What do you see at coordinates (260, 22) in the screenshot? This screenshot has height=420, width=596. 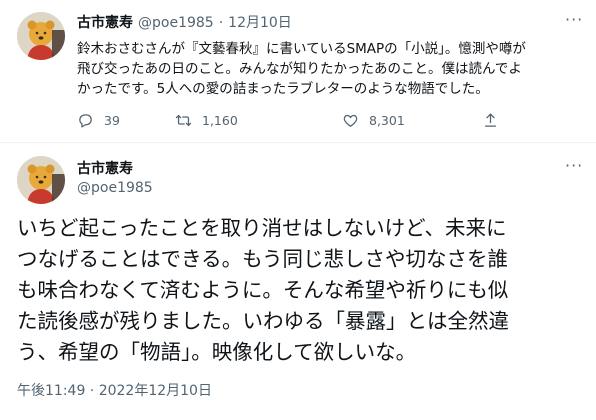 I see `tweet-date: 12月10日` at bounding box center [260, 22].